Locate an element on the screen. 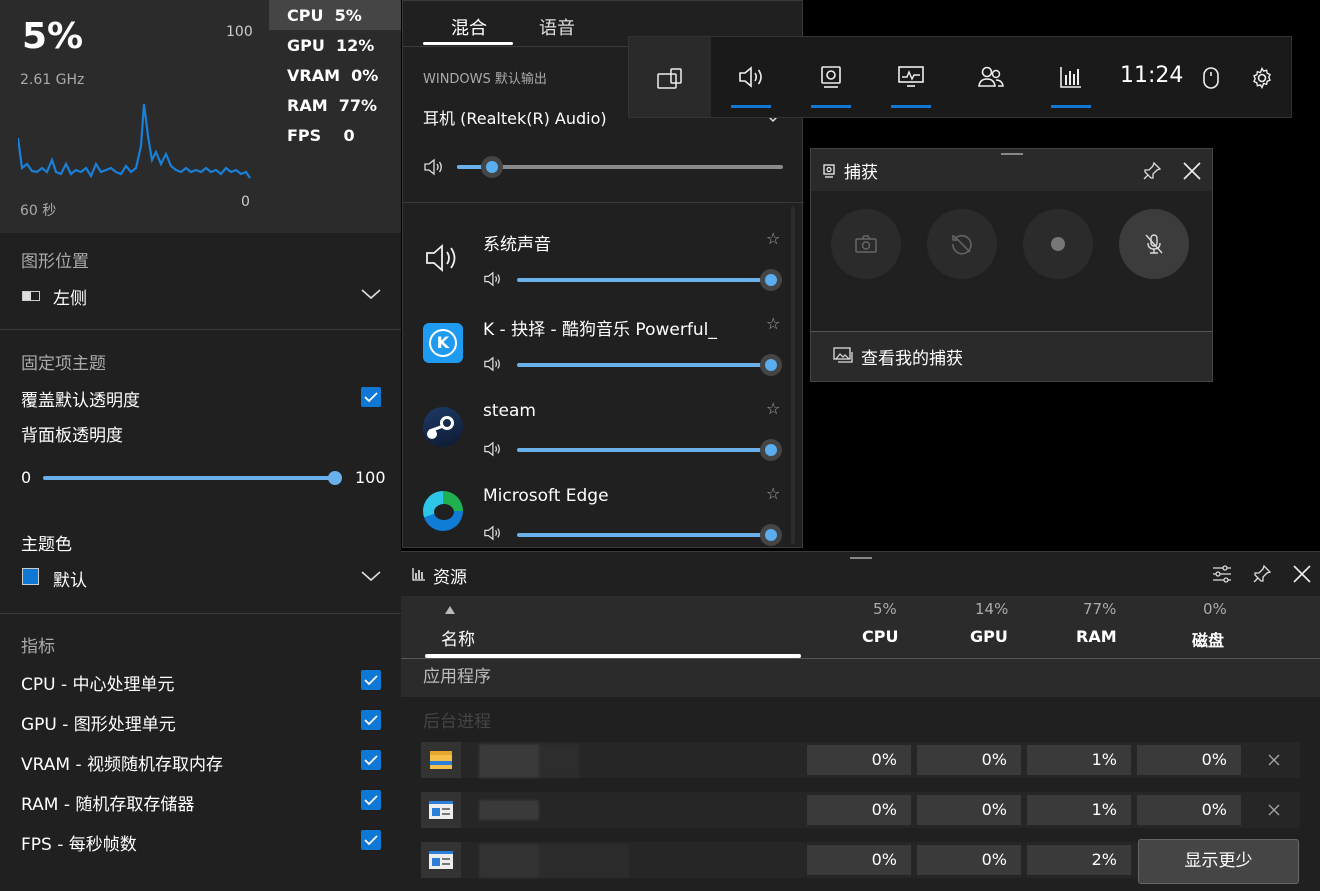 Image resolution: width=1320 pixels, height=891 pixels. opacity-slider-thumb is located at coordinates (335, 478).